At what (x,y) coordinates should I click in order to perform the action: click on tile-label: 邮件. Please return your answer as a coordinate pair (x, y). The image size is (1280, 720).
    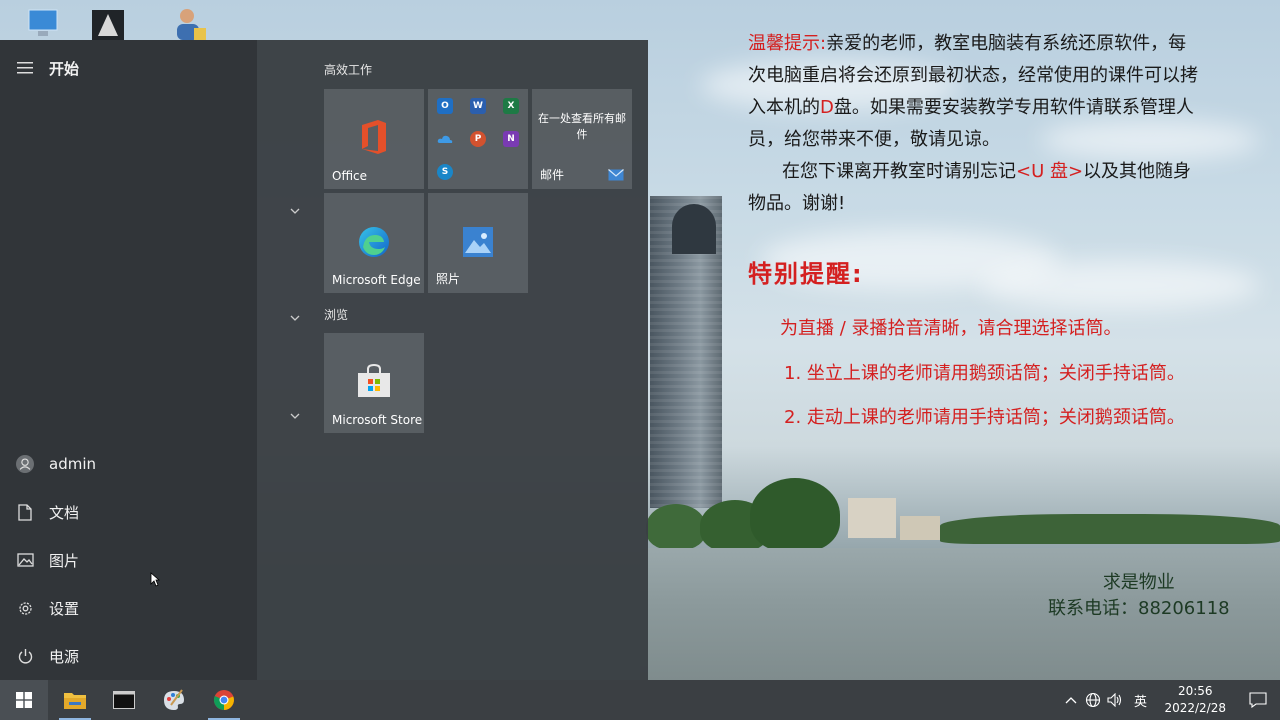
    Looking at the image, I should click on (552, 175).